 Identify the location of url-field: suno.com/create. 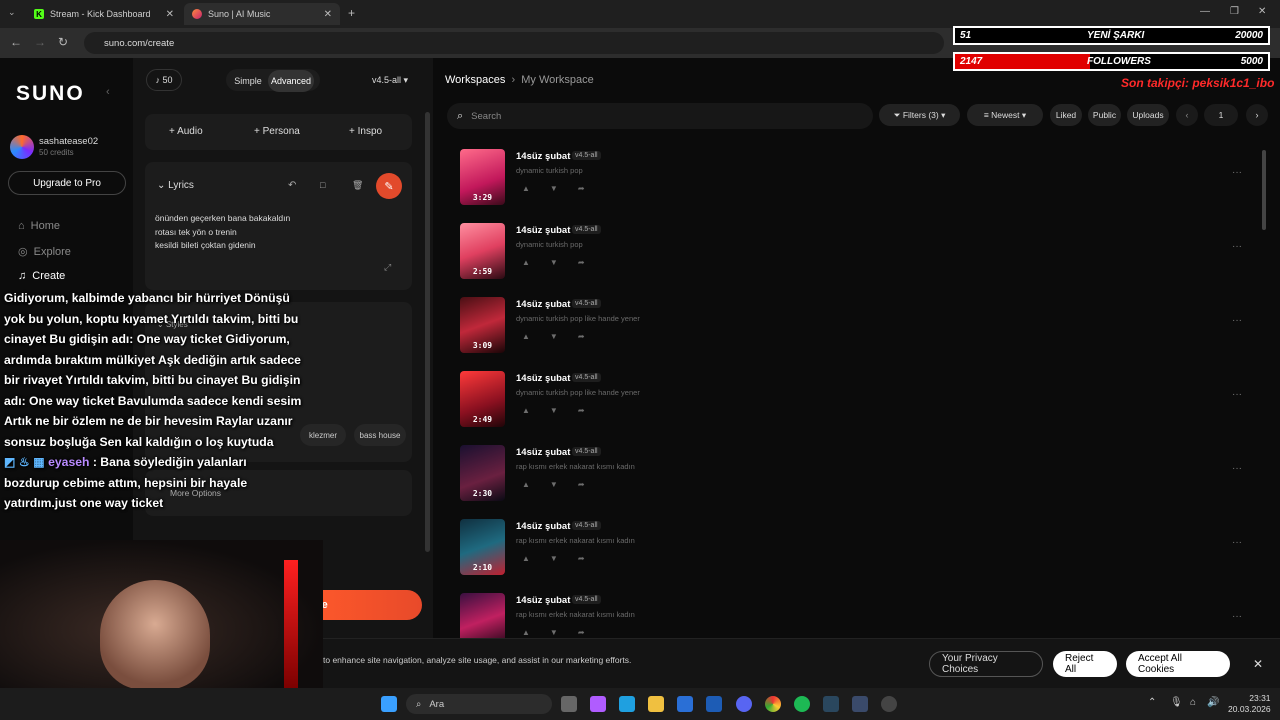
(514, 43).